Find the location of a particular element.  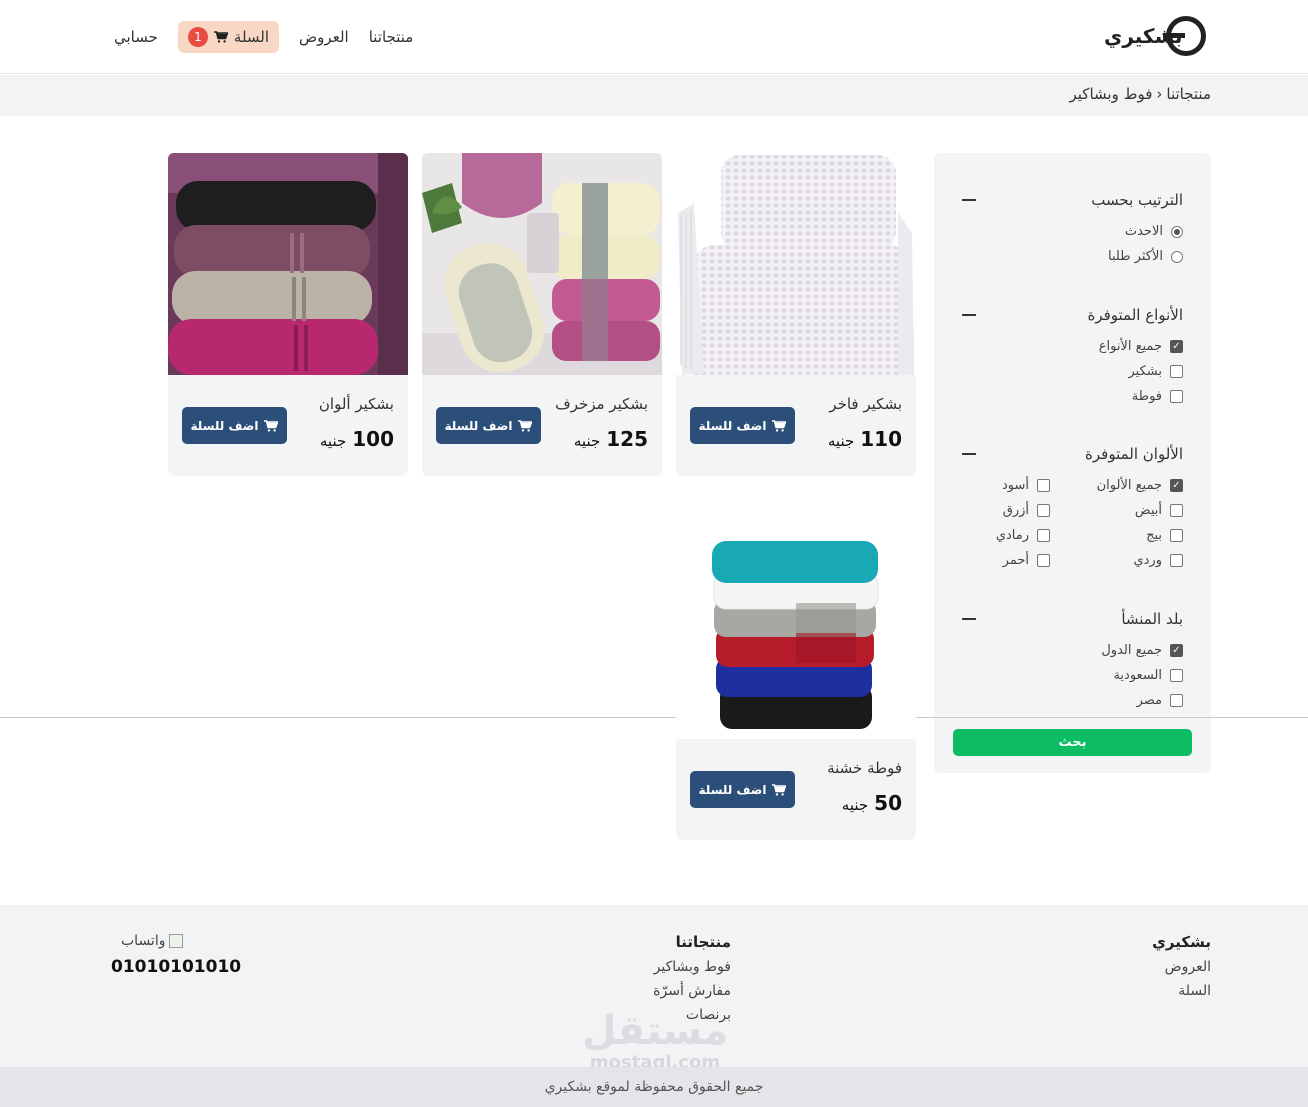

price-value: 50 is located at coordinates (888, 803).